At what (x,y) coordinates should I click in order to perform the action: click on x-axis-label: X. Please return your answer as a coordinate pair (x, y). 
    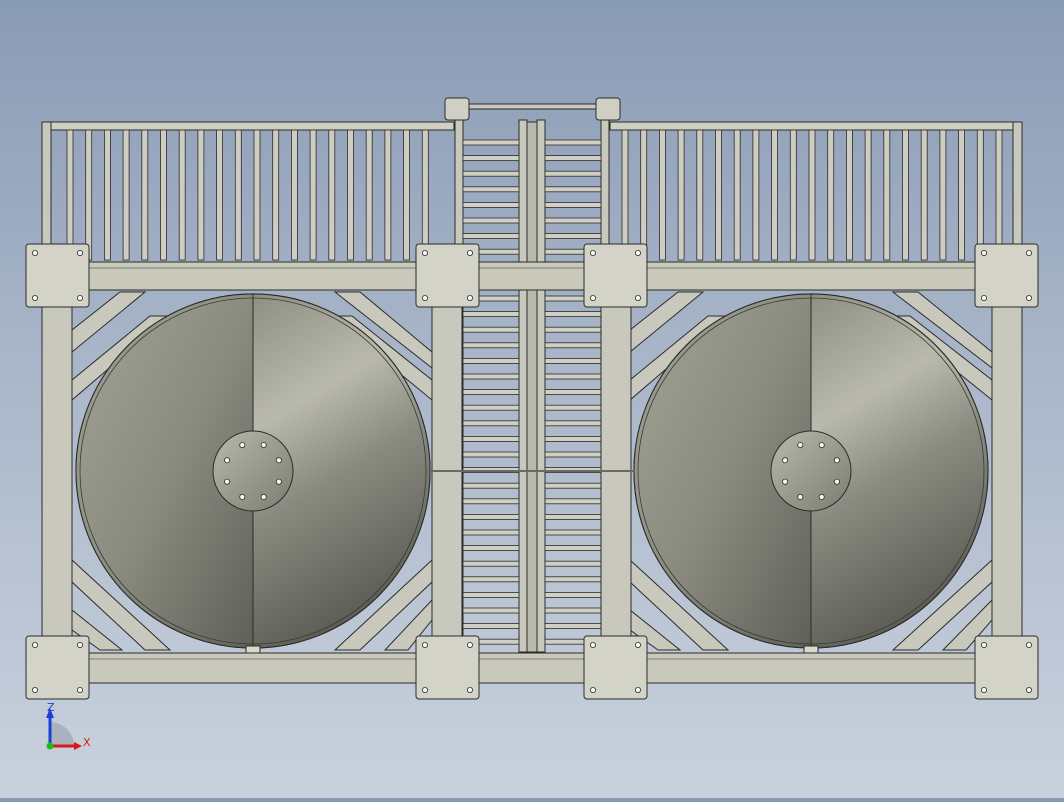
    Looking at the image, I should click on (87, 742).